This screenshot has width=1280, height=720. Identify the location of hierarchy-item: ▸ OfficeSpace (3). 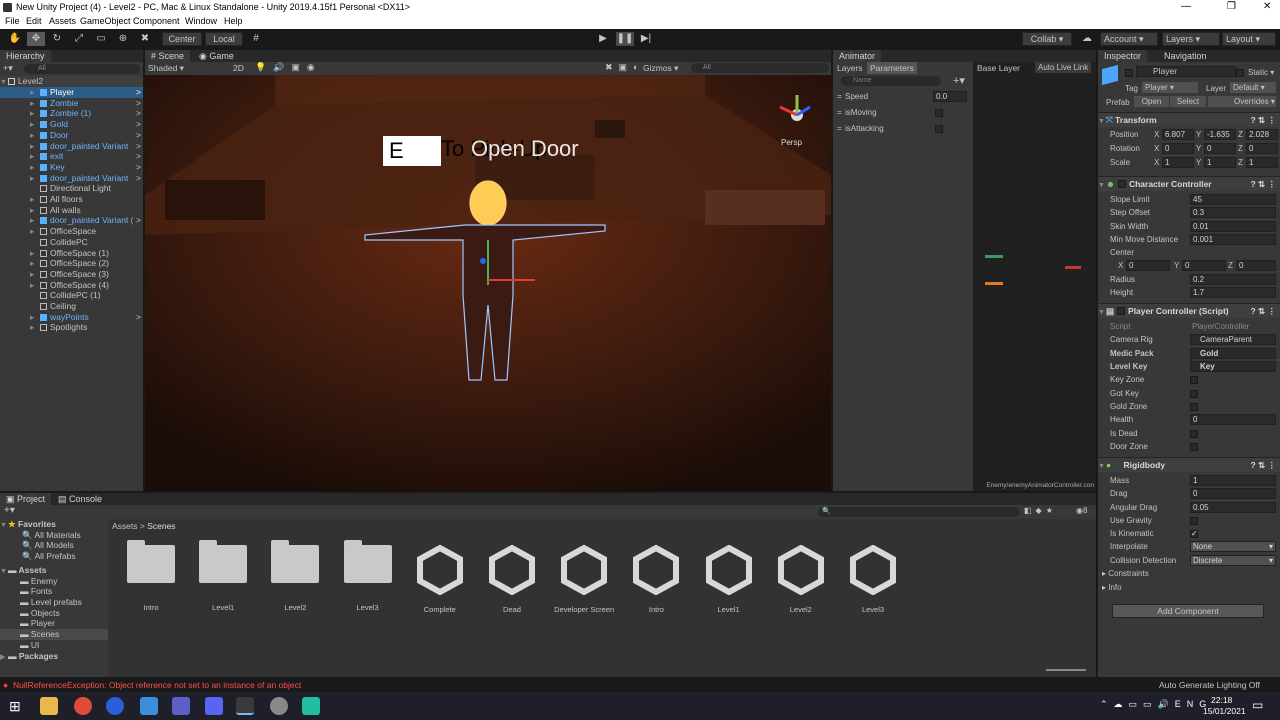
(71, 274).